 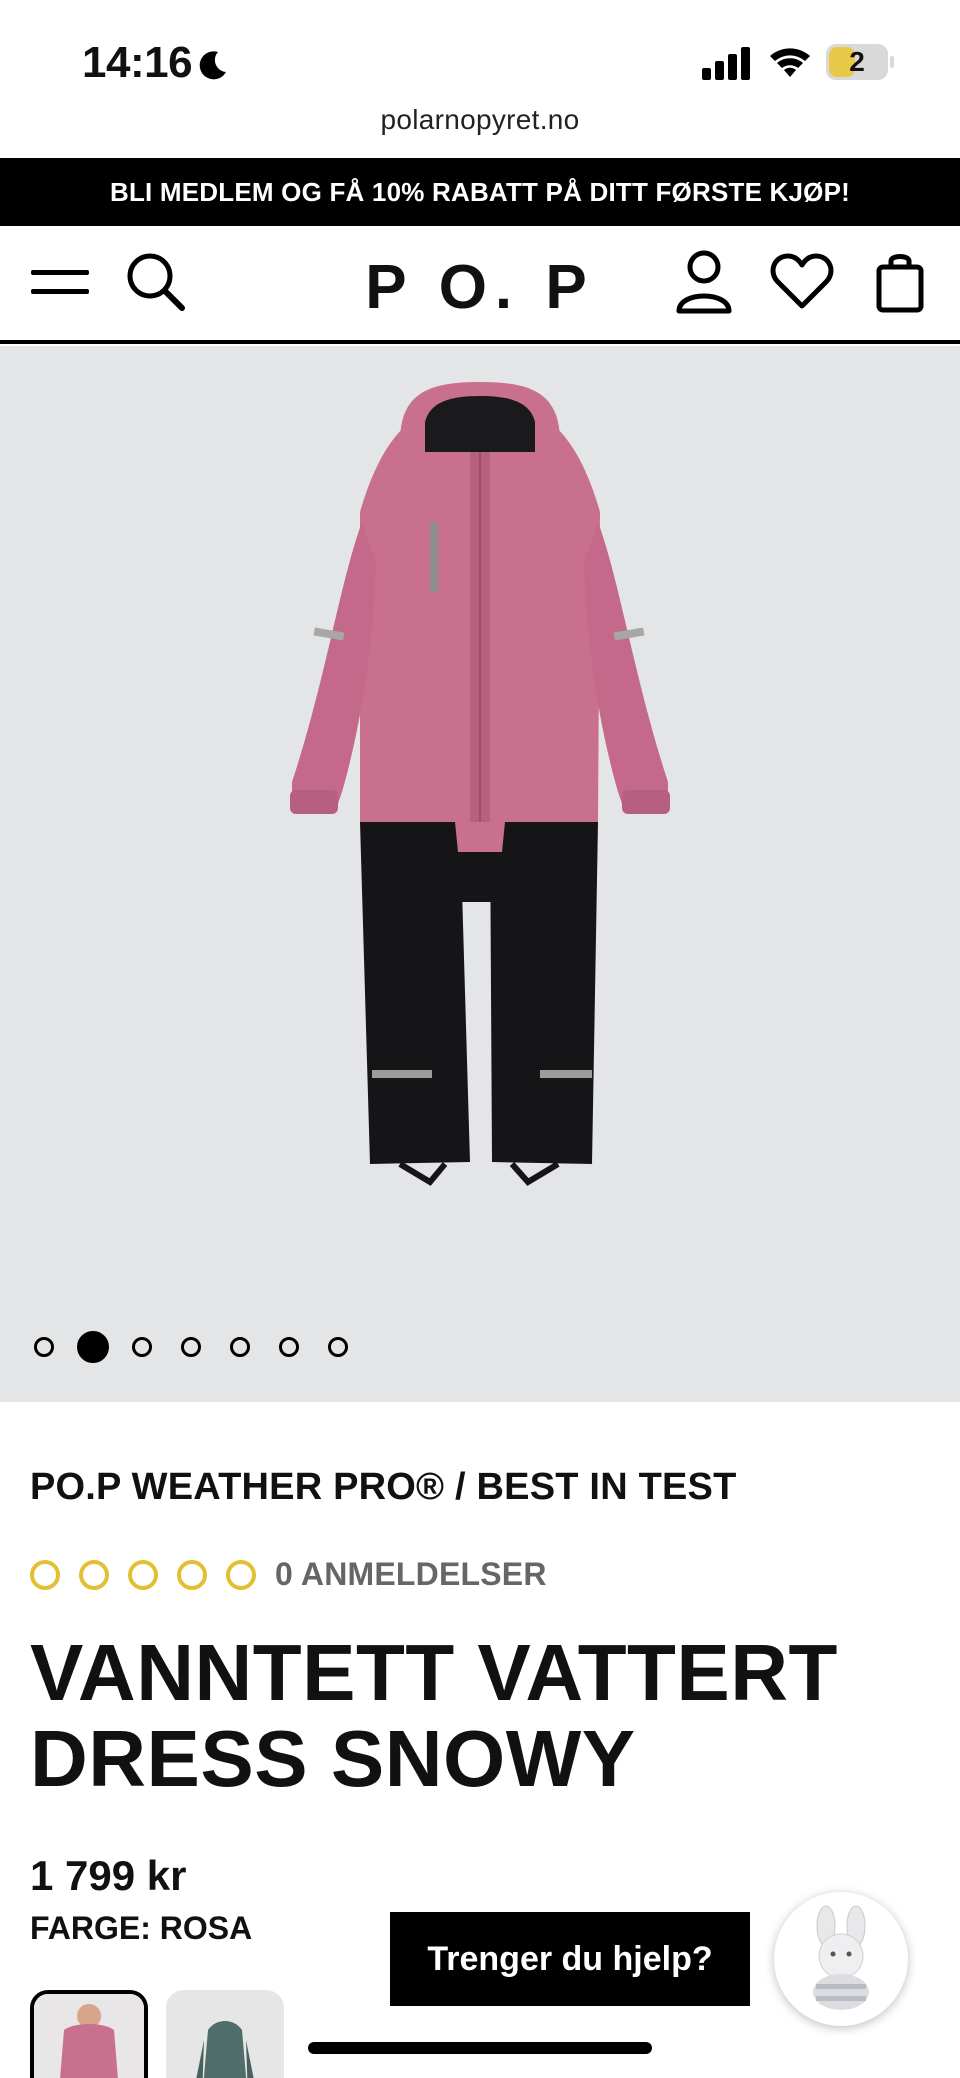 I want to click on heart-icon, so click(x=802, y=282).